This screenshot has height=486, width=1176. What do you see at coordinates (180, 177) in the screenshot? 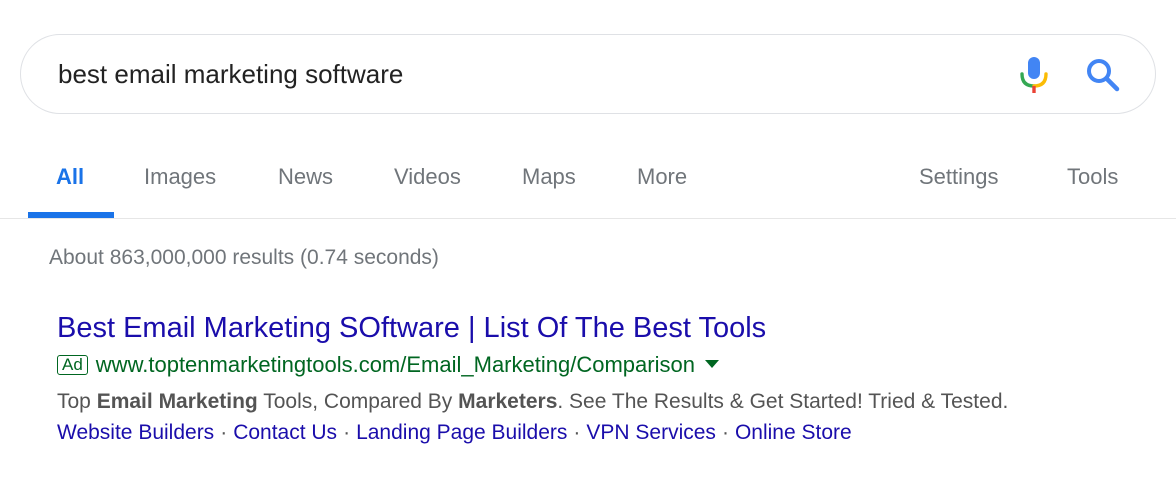
I see `tab-images: Images` at bounding box center [180, 177].